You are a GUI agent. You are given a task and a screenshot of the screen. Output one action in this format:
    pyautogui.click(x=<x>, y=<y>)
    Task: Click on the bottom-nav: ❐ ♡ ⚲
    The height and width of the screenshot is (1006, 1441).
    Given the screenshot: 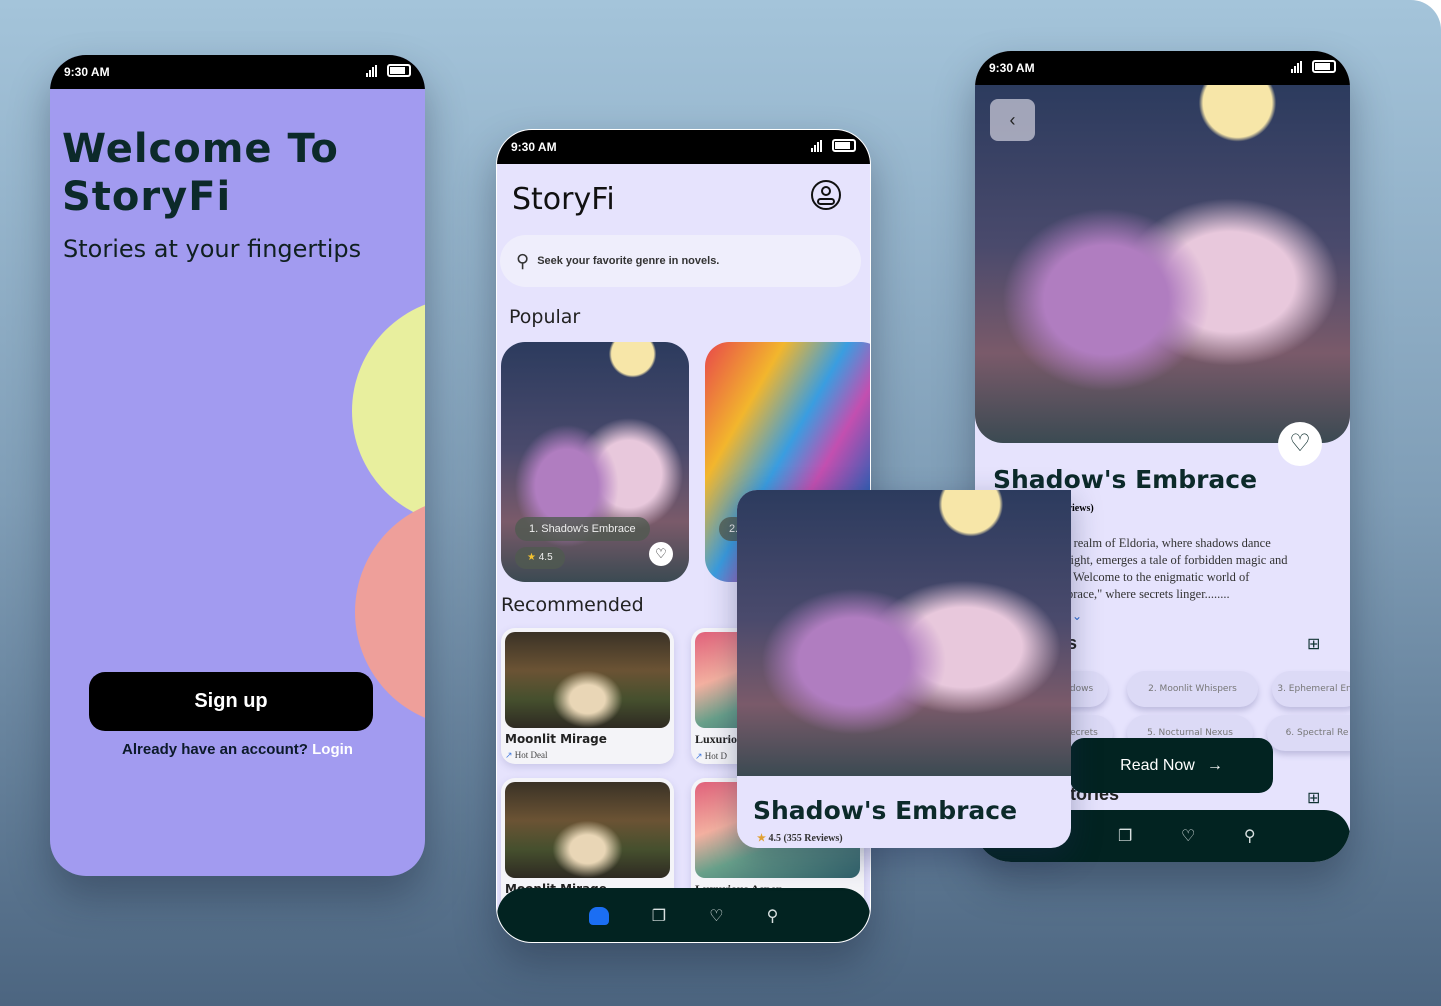 What is the action you would take?
    pyautogui.click(x=683, y=915)
    